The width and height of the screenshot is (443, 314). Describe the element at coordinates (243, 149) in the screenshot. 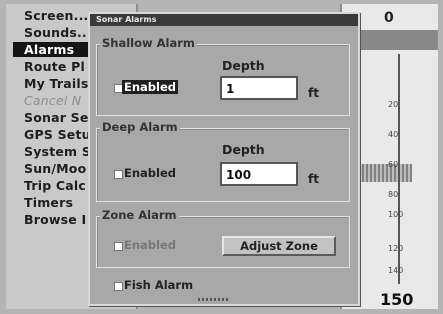

I see `deep-depth-label: Depth` at that location.